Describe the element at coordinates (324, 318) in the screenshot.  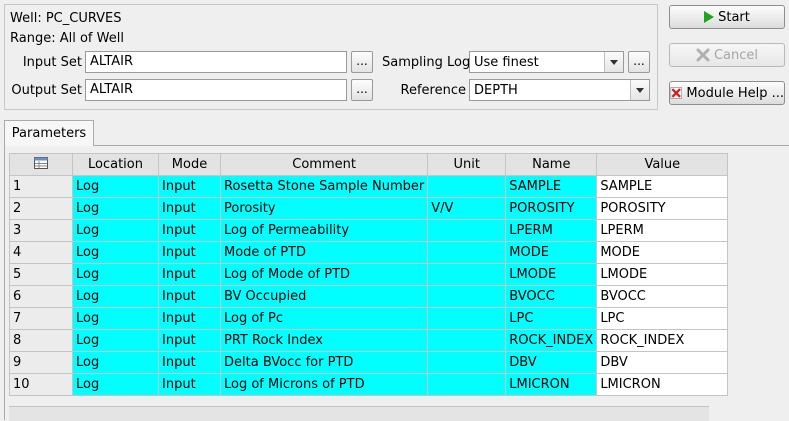
I see `comment-cell: Log of Pc` at that location.